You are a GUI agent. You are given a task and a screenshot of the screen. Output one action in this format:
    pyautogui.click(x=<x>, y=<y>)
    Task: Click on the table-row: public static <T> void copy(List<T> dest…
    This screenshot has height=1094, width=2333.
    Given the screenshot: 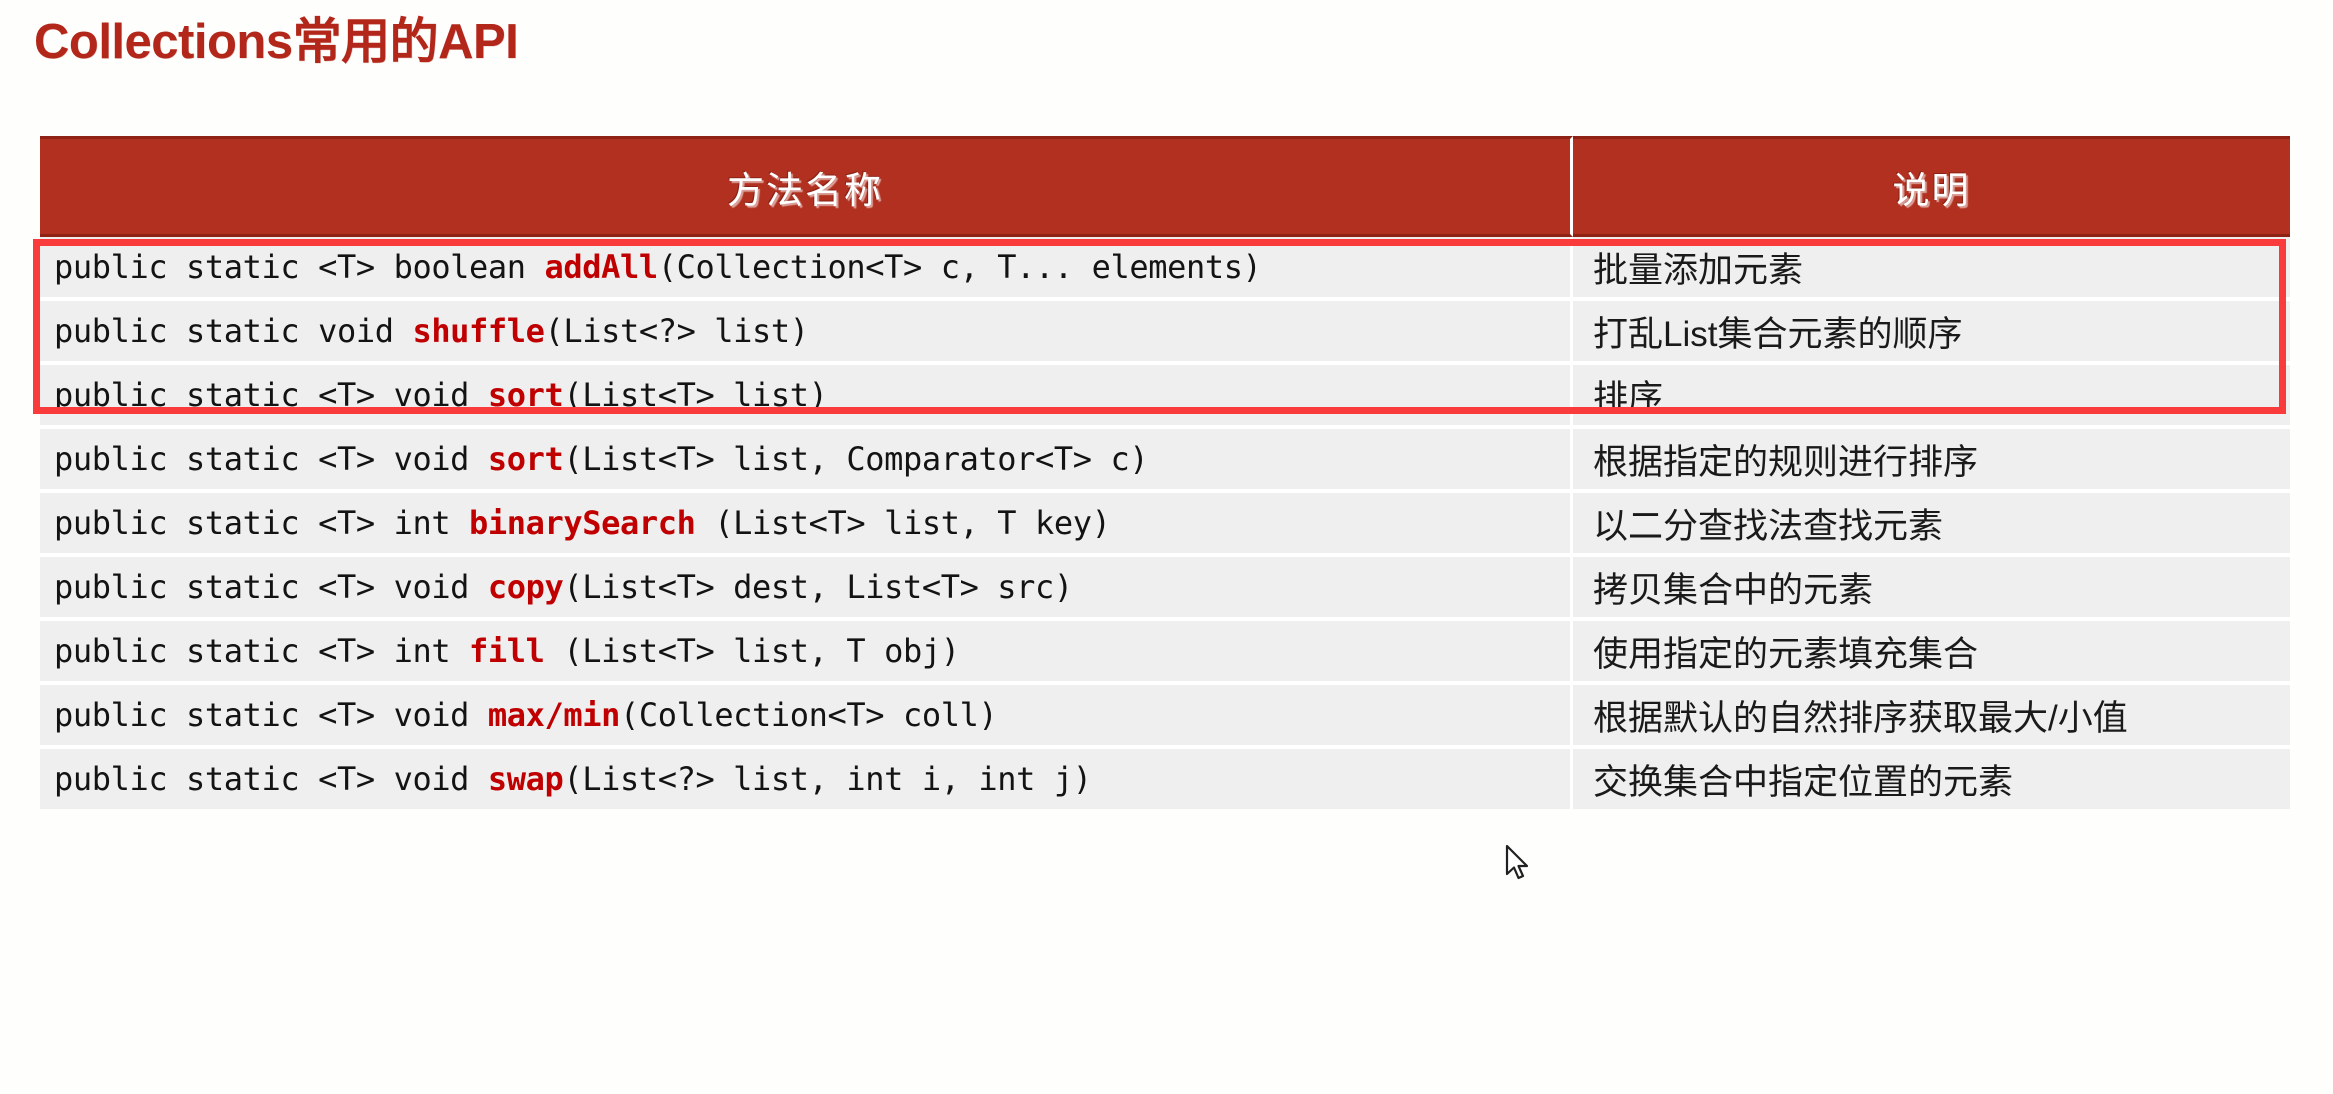 What is the action you would take?
    pyautogui.click(x=1165, y=585)
    